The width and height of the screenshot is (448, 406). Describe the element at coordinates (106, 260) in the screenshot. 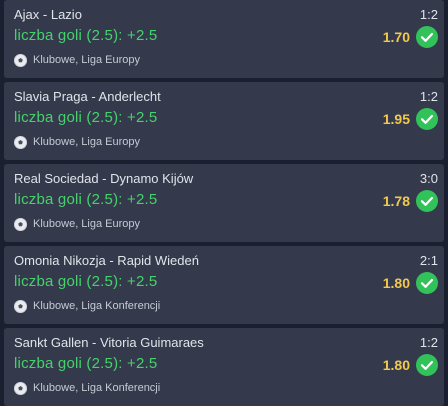

I see `match-teams: Omonia Nikozja - Rapid Wiedeń` at that location.